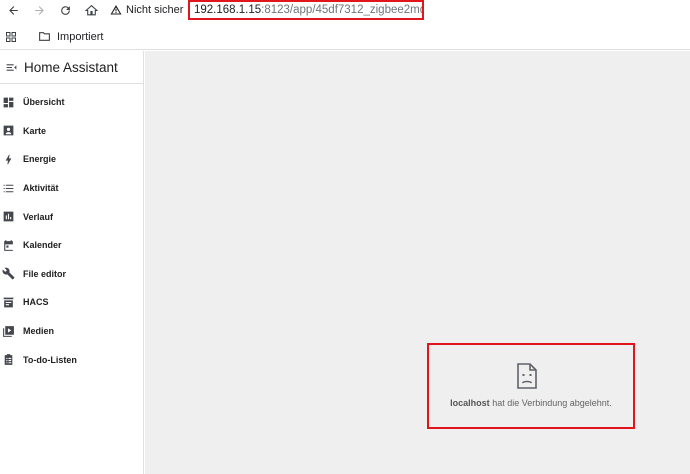 The image size is (690, 474). I want to click on home-button, so click(91, 10).